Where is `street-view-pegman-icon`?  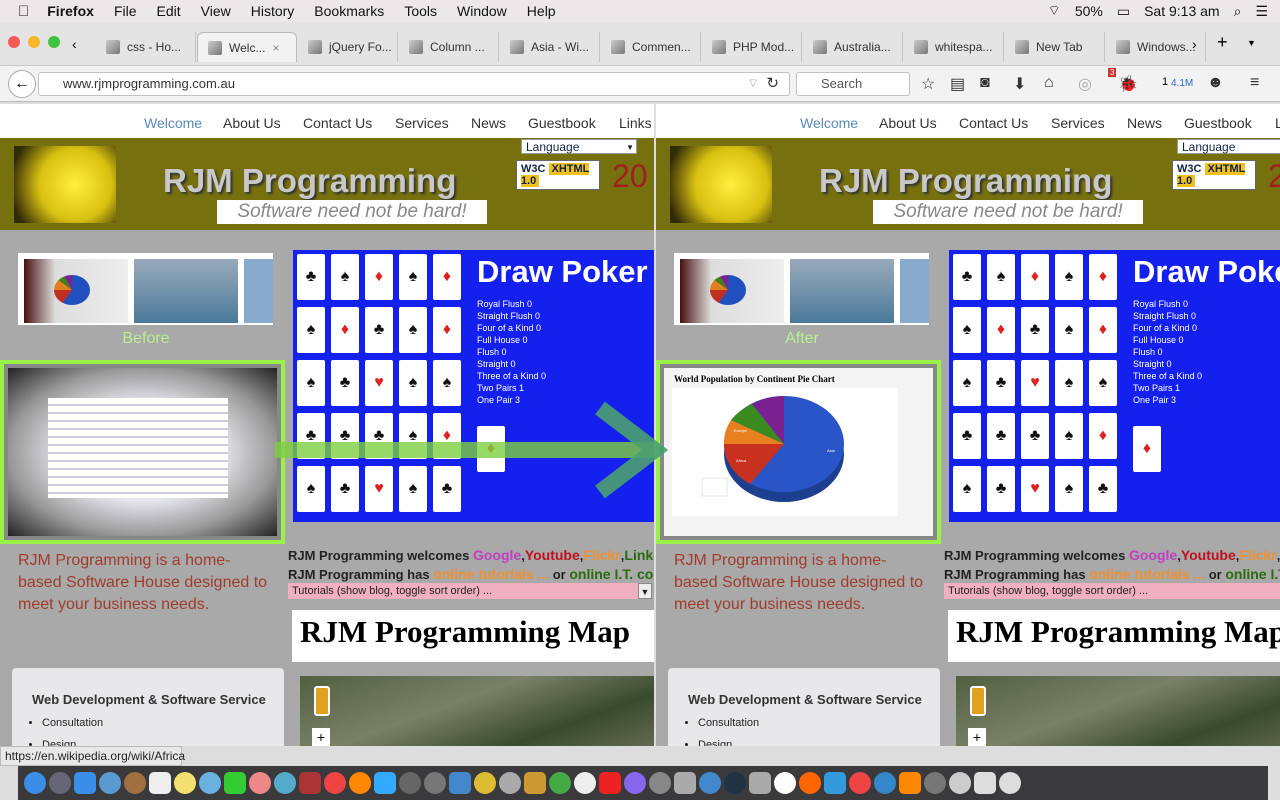 street-view-pegman-icon is located at coordinates (322, 701).